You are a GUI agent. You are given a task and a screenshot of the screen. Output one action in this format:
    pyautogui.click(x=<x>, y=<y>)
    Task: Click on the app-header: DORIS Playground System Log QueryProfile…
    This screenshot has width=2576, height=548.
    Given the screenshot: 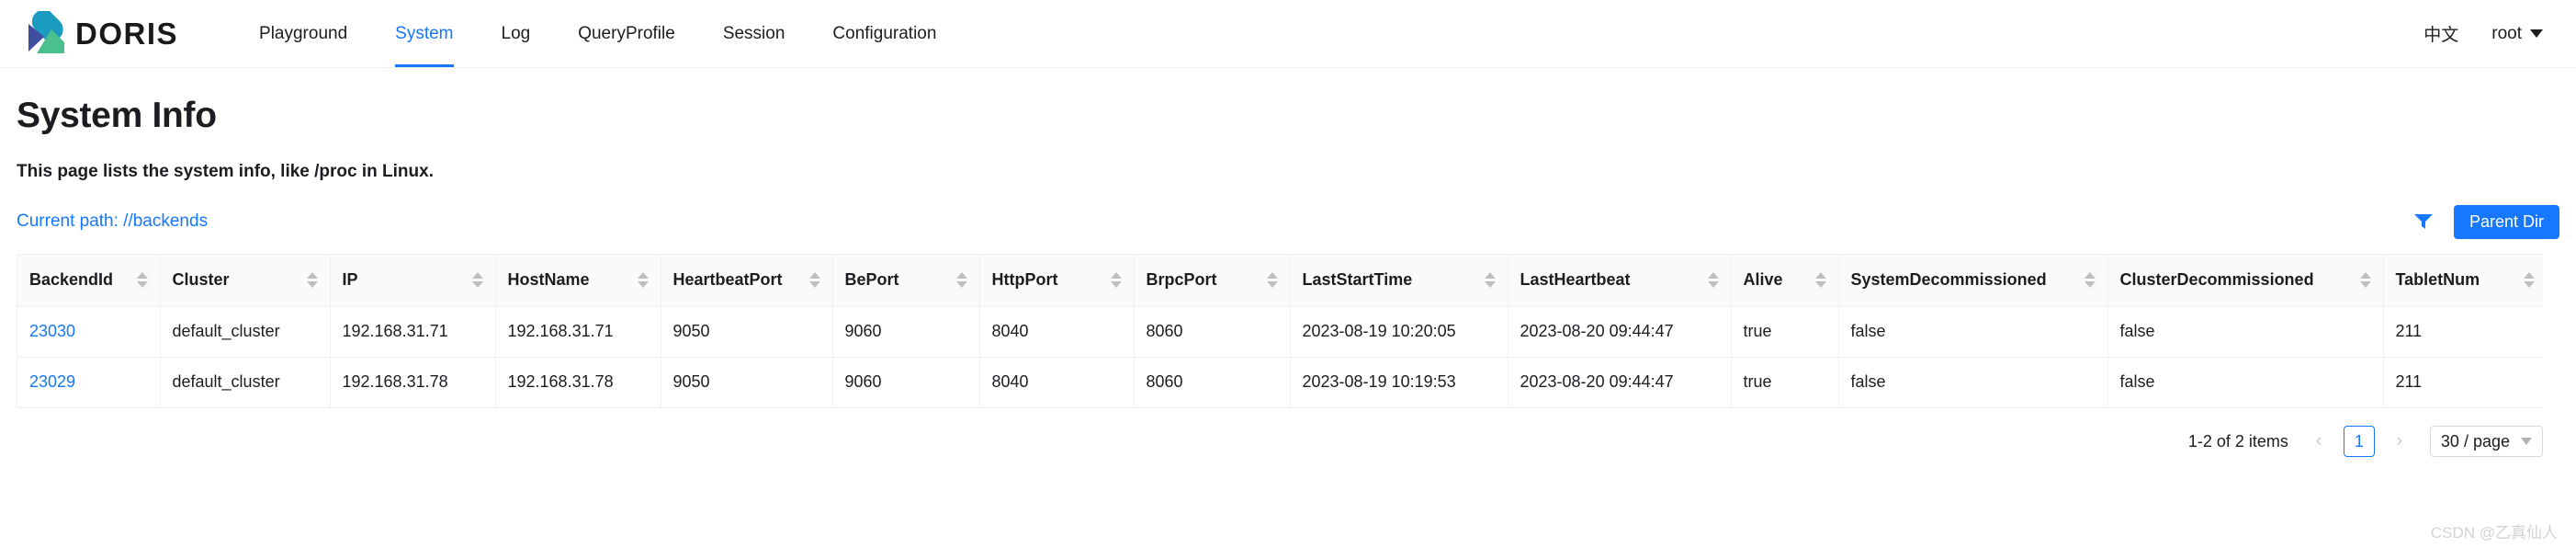 What is the action you would take?
    pyautogui.click(x=1288, y=34)
    